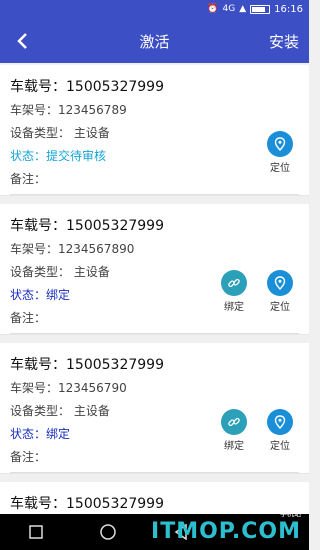 The image size is (320, 550). What do you see at coordinates (290, 514) in the screenshot?
I see `watermark-sub: 手机站` at bounding box center [290, 514].